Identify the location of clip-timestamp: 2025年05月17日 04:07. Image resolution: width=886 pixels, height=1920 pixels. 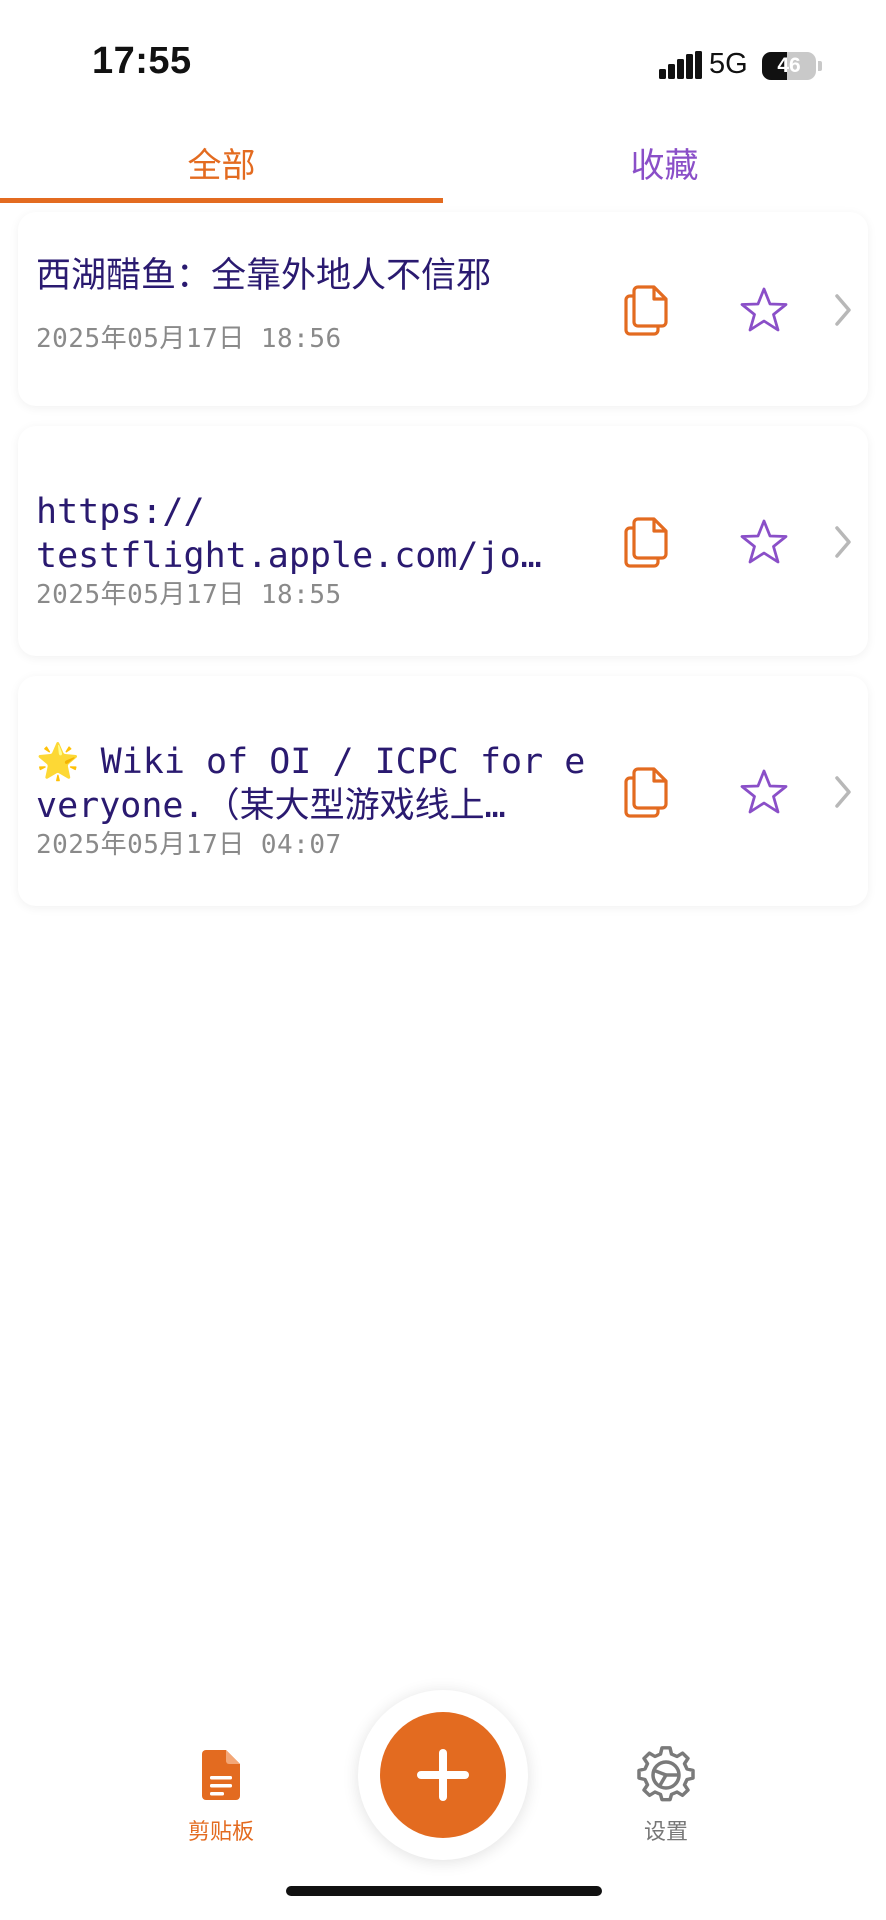
(189, 845).